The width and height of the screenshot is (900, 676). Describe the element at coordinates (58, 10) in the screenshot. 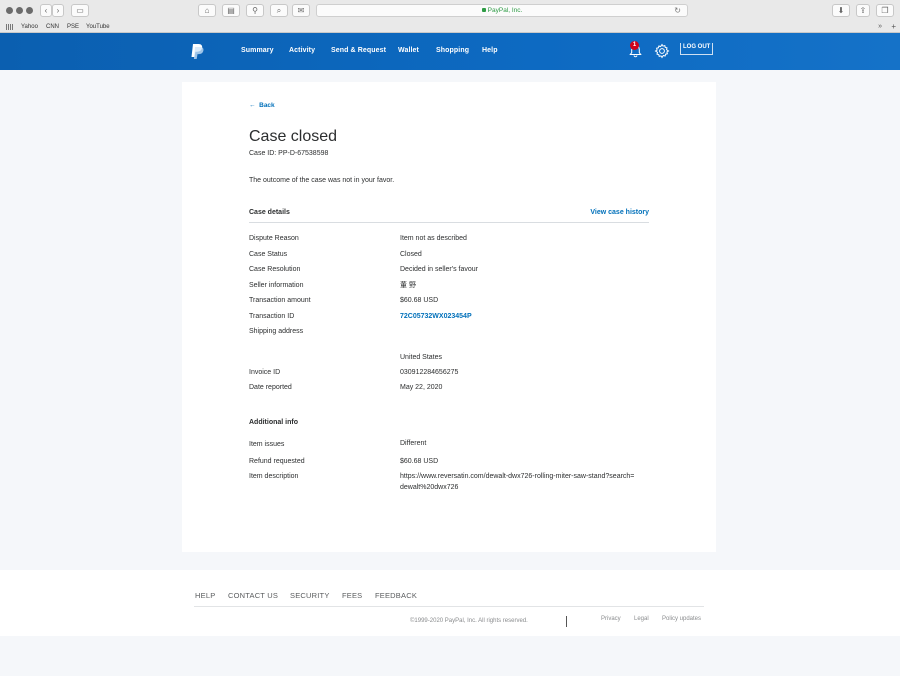

I see `forward-nav-button: ›` at that location.